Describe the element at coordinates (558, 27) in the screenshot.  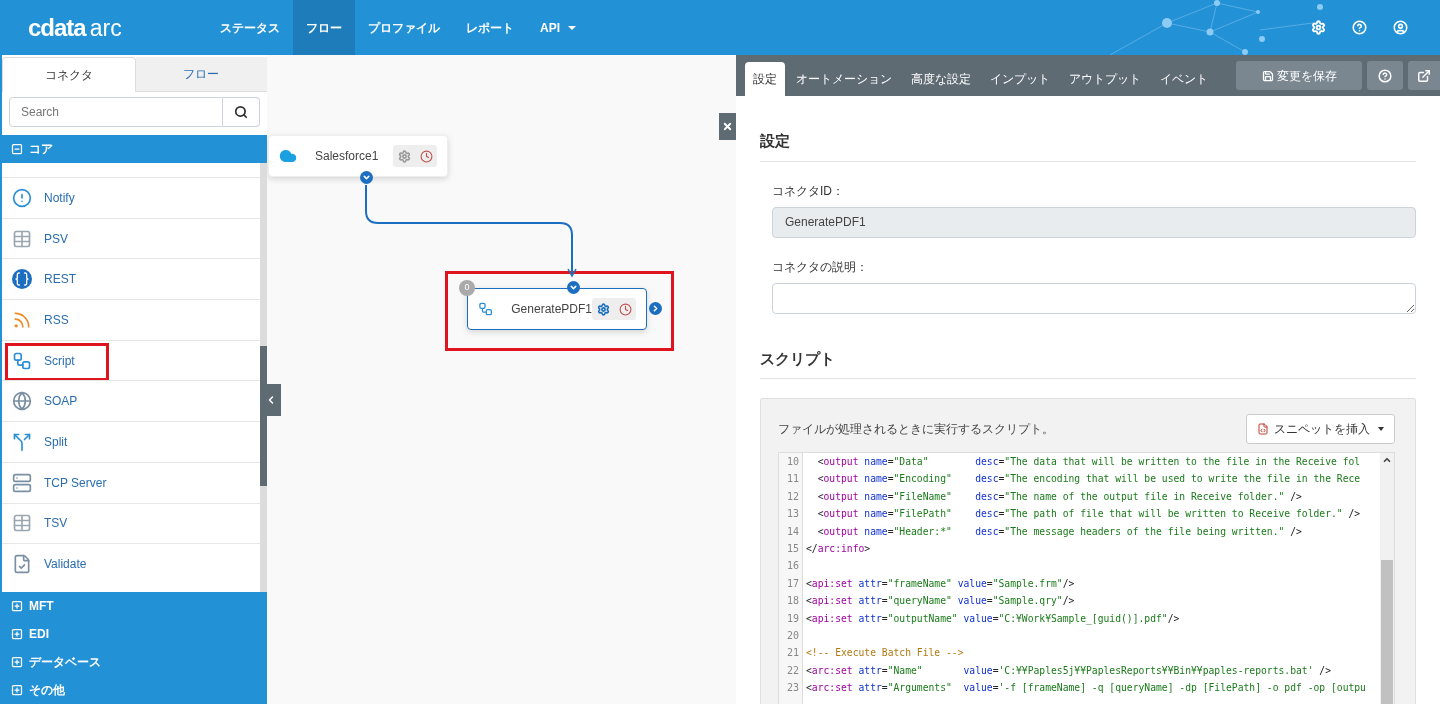
I see `nav-item: API` at that location.